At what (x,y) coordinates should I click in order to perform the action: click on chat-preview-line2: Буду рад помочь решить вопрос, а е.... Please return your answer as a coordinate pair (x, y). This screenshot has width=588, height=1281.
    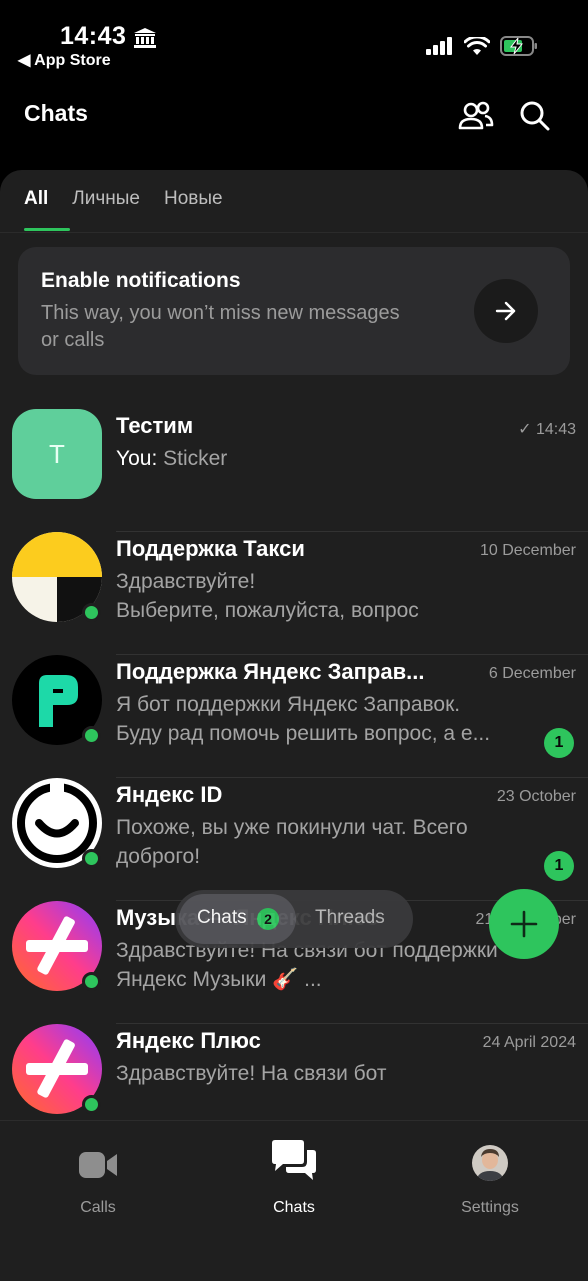
    Looking at the image, I should click on (303, 733).